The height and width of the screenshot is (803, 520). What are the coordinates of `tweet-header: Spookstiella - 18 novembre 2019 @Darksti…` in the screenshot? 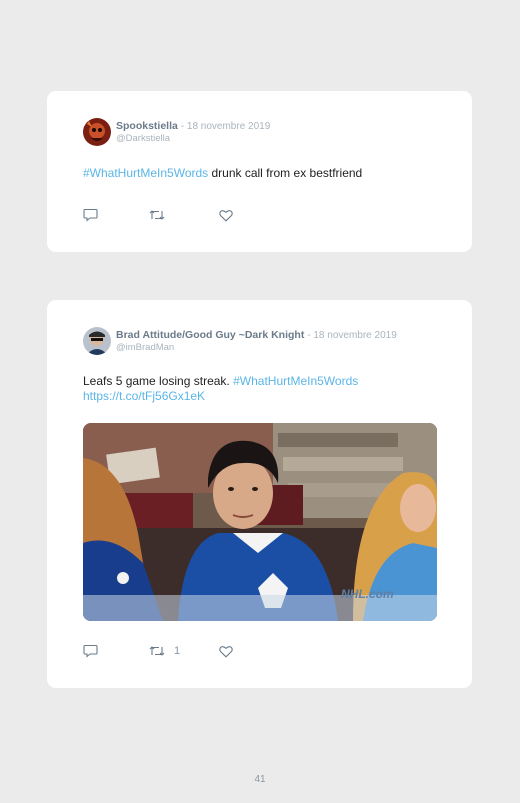 It's located at (263, 133).